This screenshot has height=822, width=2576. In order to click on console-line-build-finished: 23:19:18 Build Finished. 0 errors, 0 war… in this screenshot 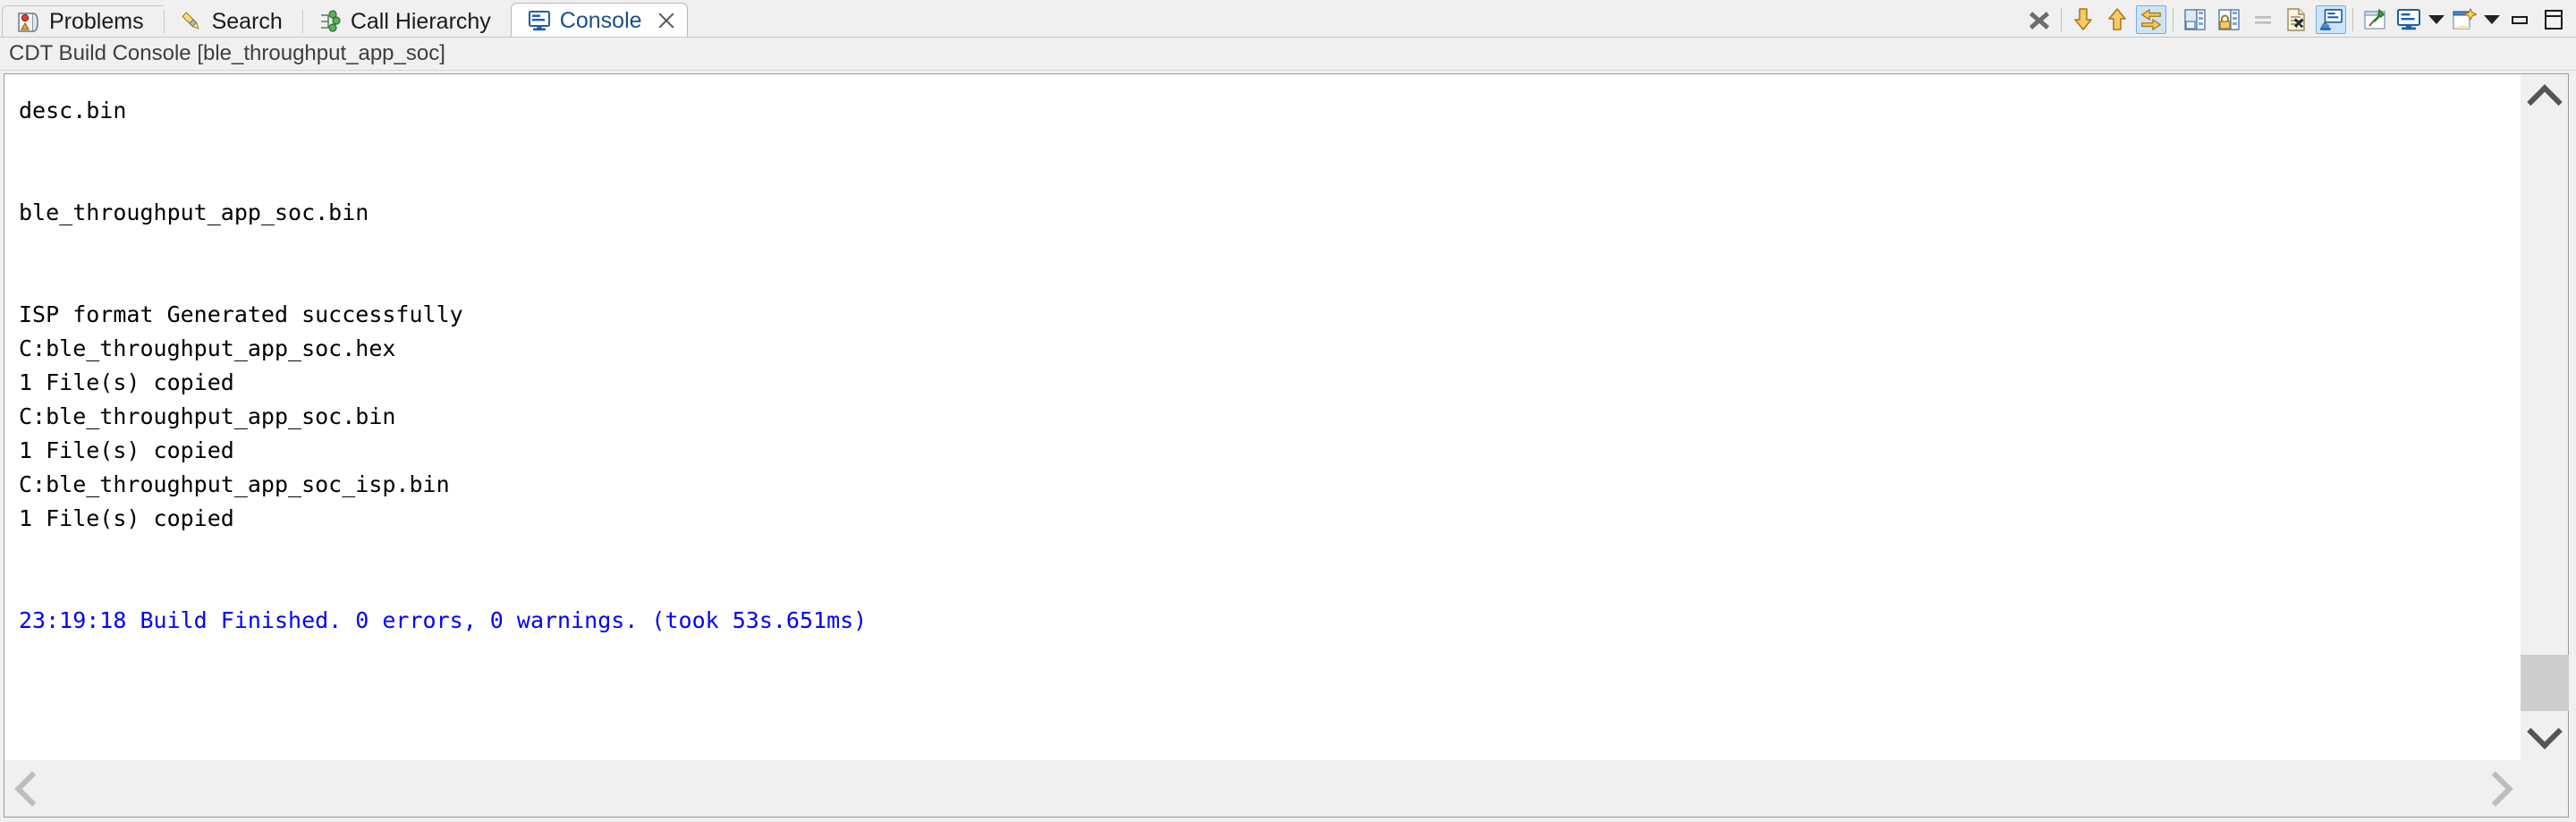, I will do `click(443, 620)`.